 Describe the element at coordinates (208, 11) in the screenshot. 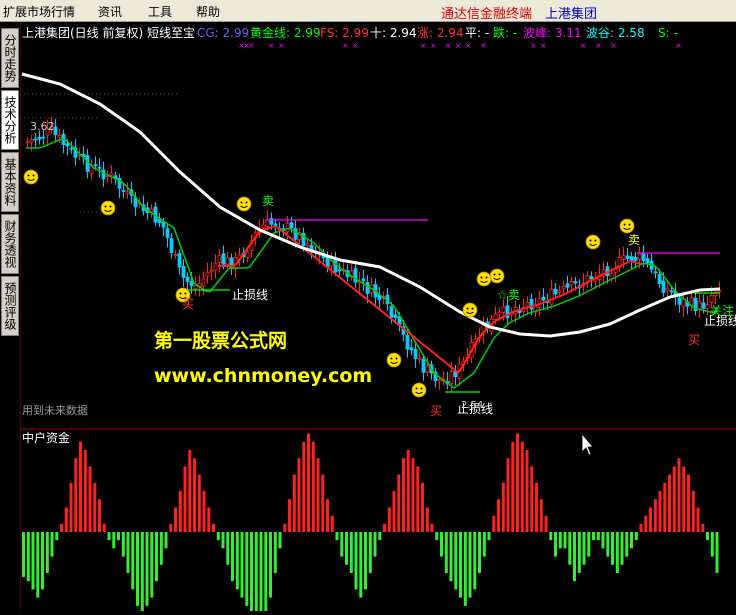

I see `menu-help: 帮助` at that location.